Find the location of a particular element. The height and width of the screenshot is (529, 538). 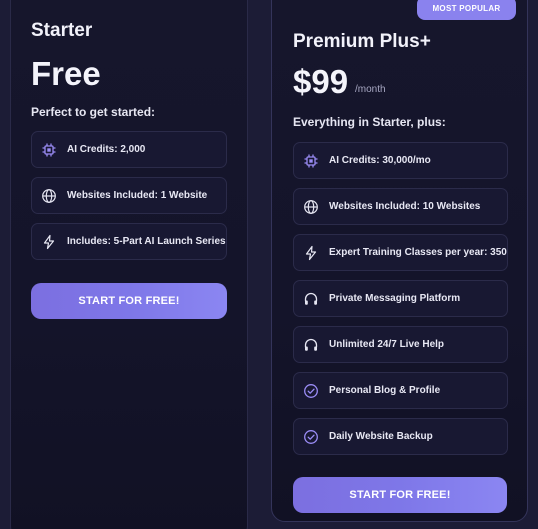

feature-label: Personal Blog & Profile is located at coordinates (385, 390).